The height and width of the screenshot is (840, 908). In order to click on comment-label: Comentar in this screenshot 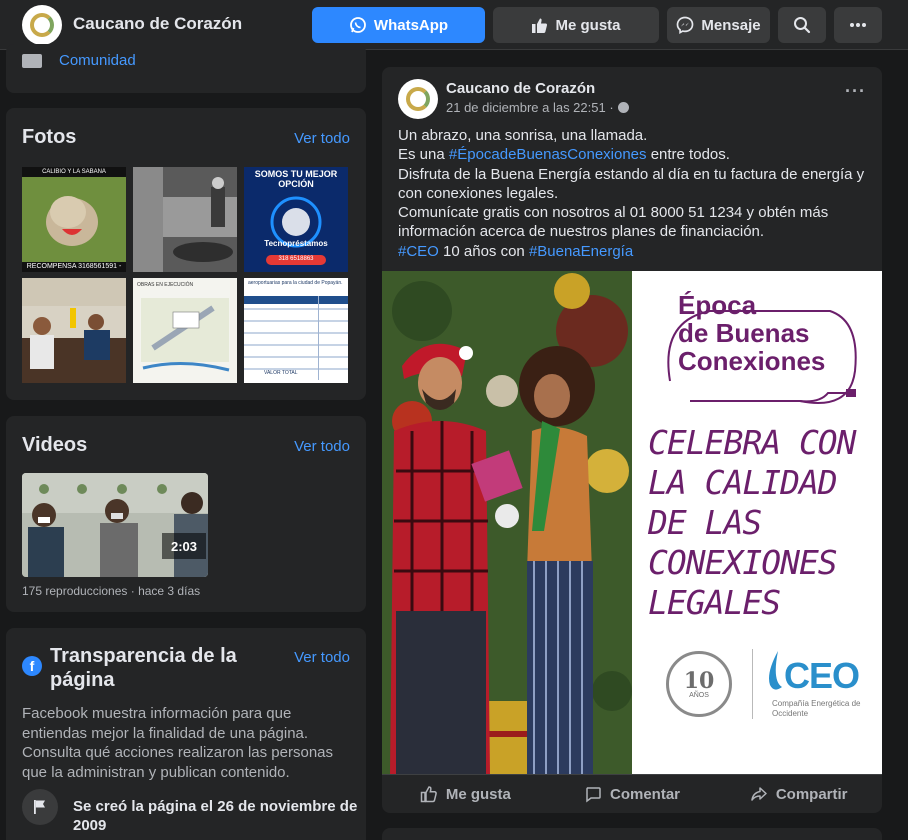, I will do `click(645, 794)`.